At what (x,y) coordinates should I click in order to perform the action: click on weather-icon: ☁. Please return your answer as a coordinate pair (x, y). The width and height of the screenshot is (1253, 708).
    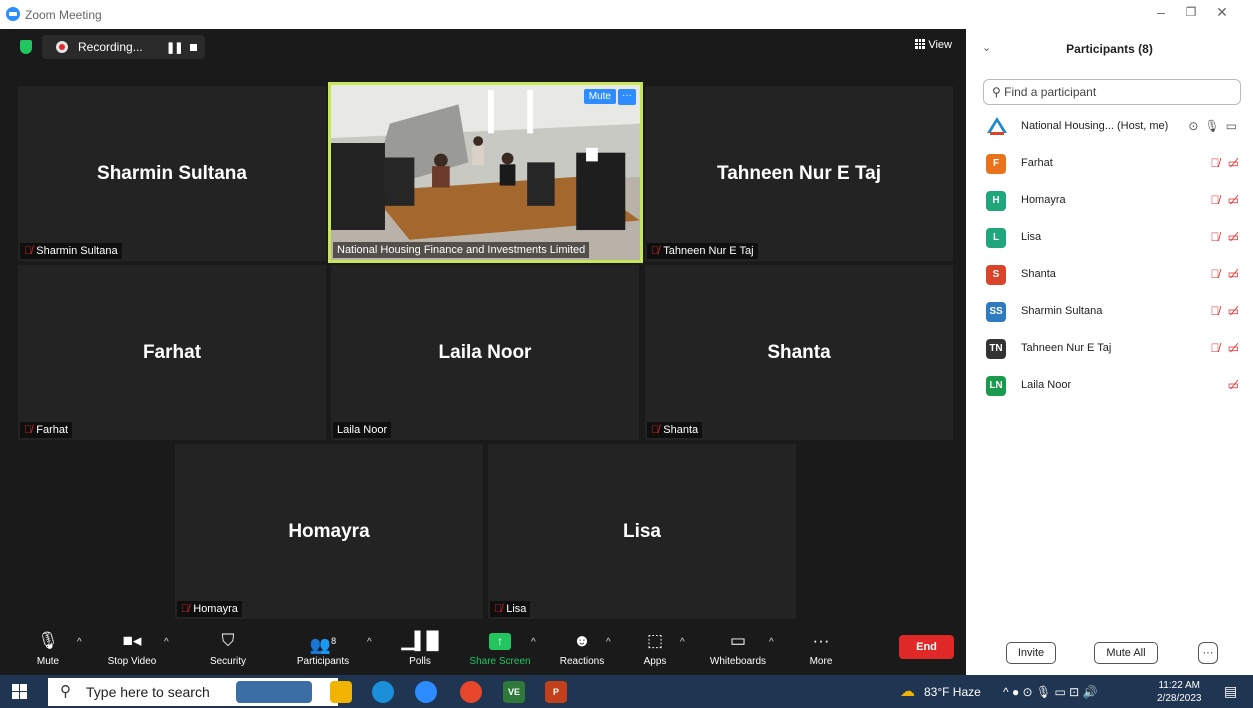
    Looking at the image, I should click on (907, 691).